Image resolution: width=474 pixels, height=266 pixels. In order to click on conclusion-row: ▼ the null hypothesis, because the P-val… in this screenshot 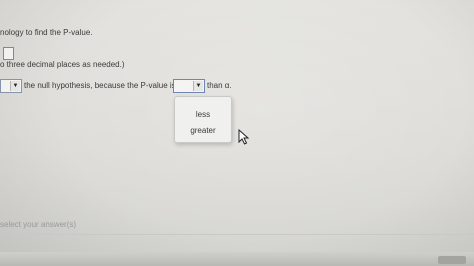, I will do `click(237, 86)`.